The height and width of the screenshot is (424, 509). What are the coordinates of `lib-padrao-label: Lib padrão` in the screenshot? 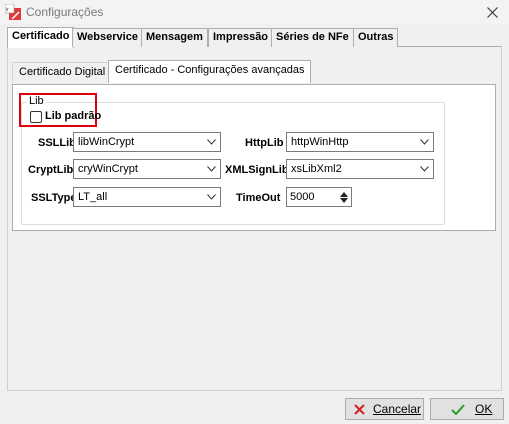 It's located at (73, 116).